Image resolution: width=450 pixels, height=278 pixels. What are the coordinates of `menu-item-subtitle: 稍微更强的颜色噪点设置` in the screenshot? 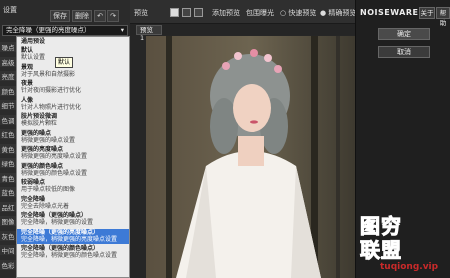 It's located at (54, 173).